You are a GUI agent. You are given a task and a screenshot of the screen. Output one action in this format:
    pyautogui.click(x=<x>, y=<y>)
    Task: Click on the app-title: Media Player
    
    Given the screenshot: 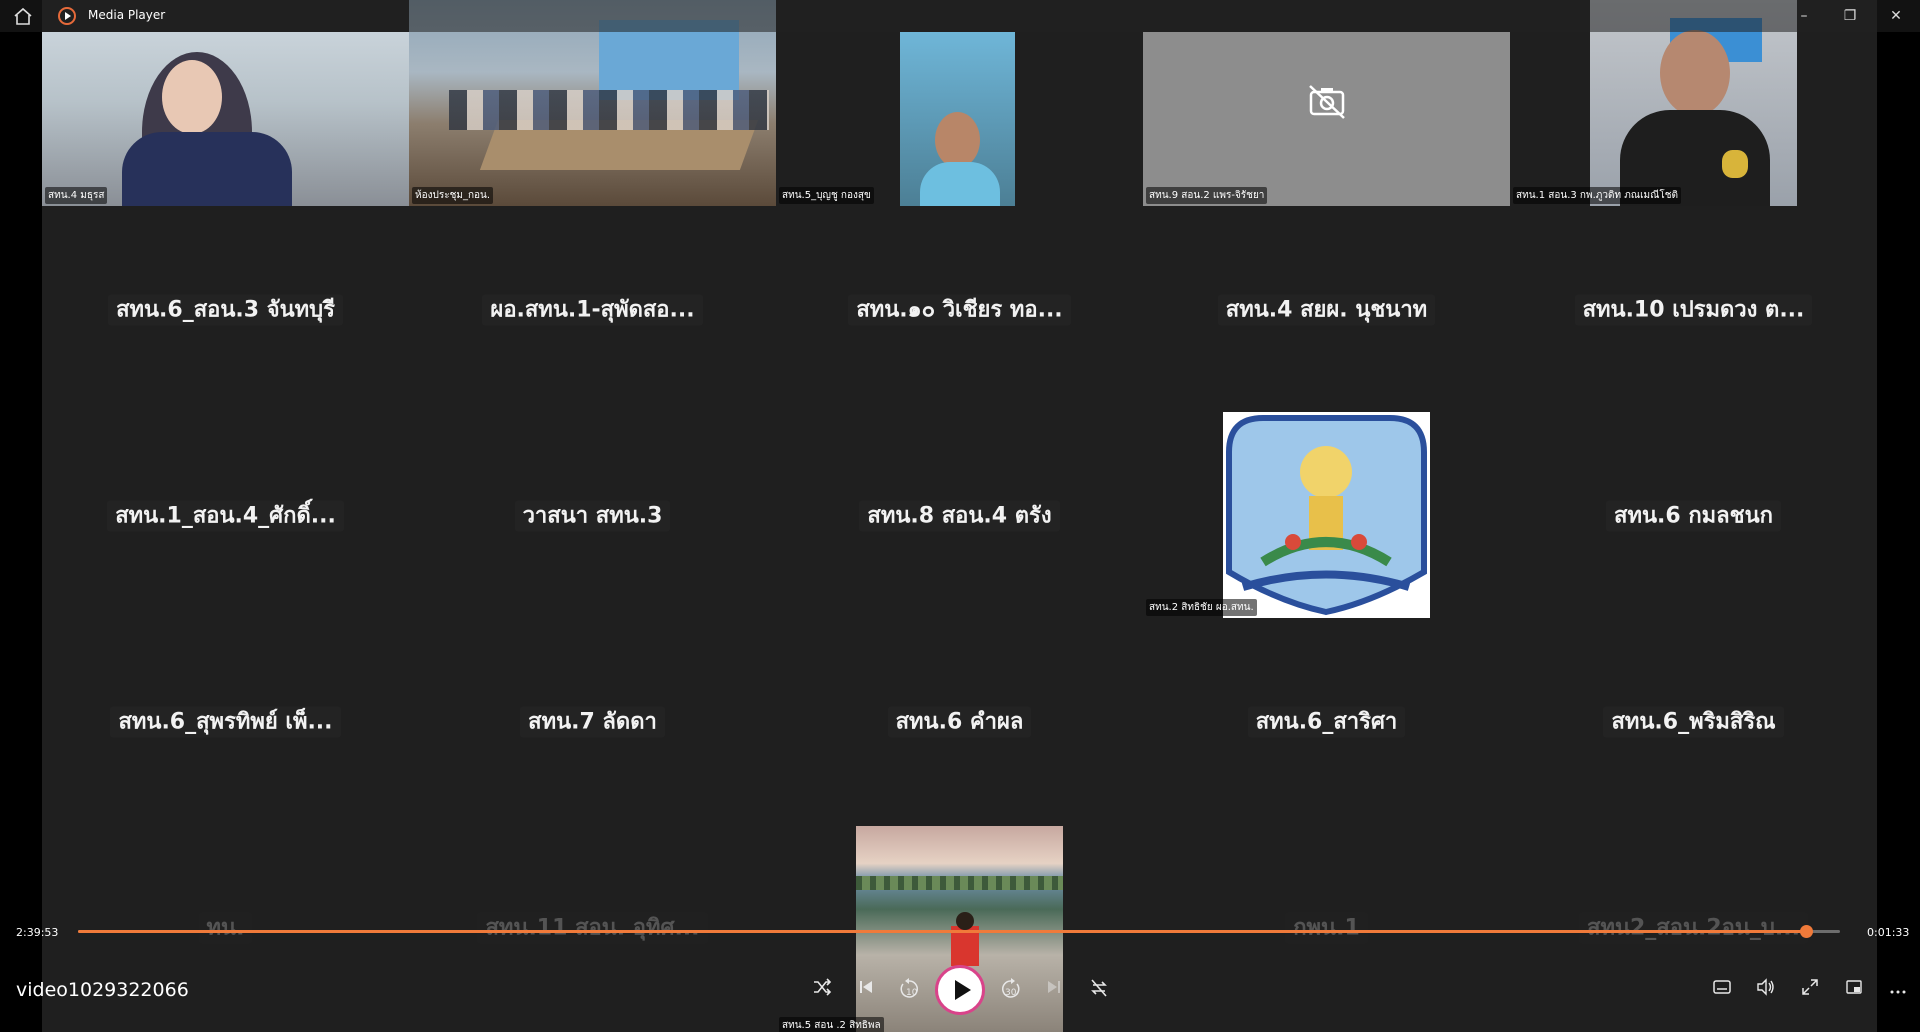 What is the action you would take?
    pyautogui.click(x=127, y=15)
    